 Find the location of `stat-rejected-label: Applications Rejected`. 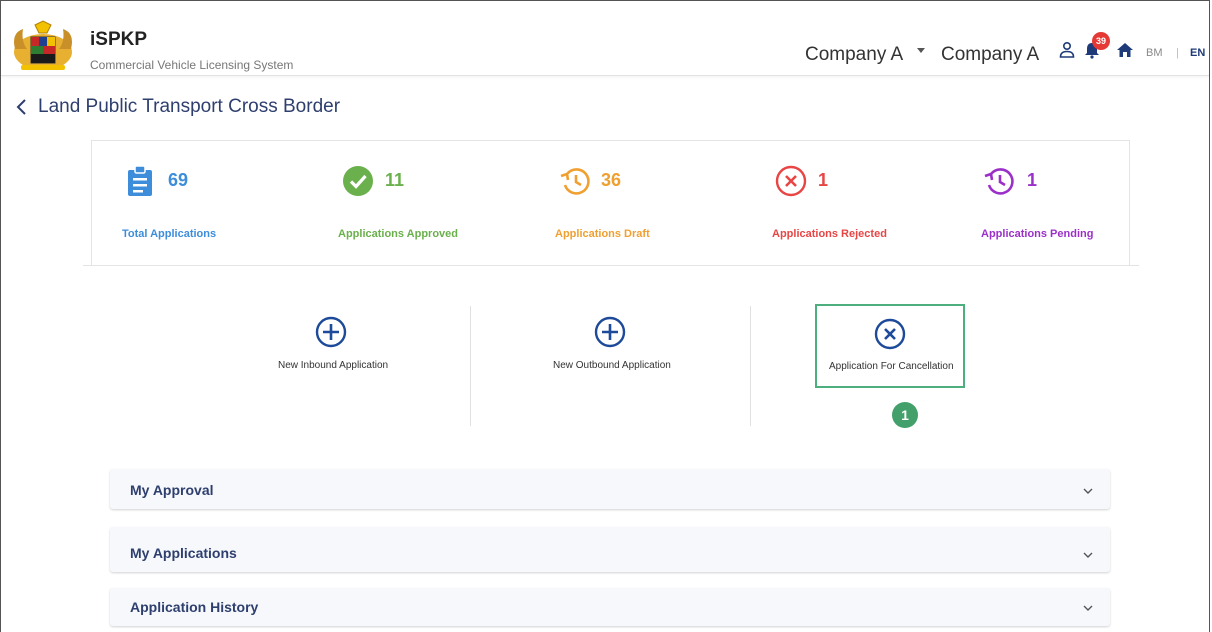

stat-rejected-label: Applications Rejected is located at coordinates (829, 234).